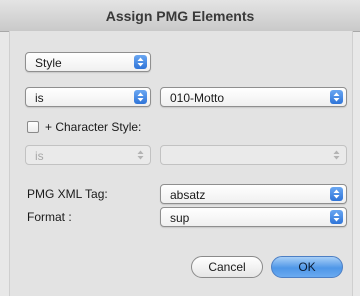 This screenshot has height=296, width=360. Describe the element at coordinates (33, 127) in the screenshot. I see `character-style-checkbox` at that location.